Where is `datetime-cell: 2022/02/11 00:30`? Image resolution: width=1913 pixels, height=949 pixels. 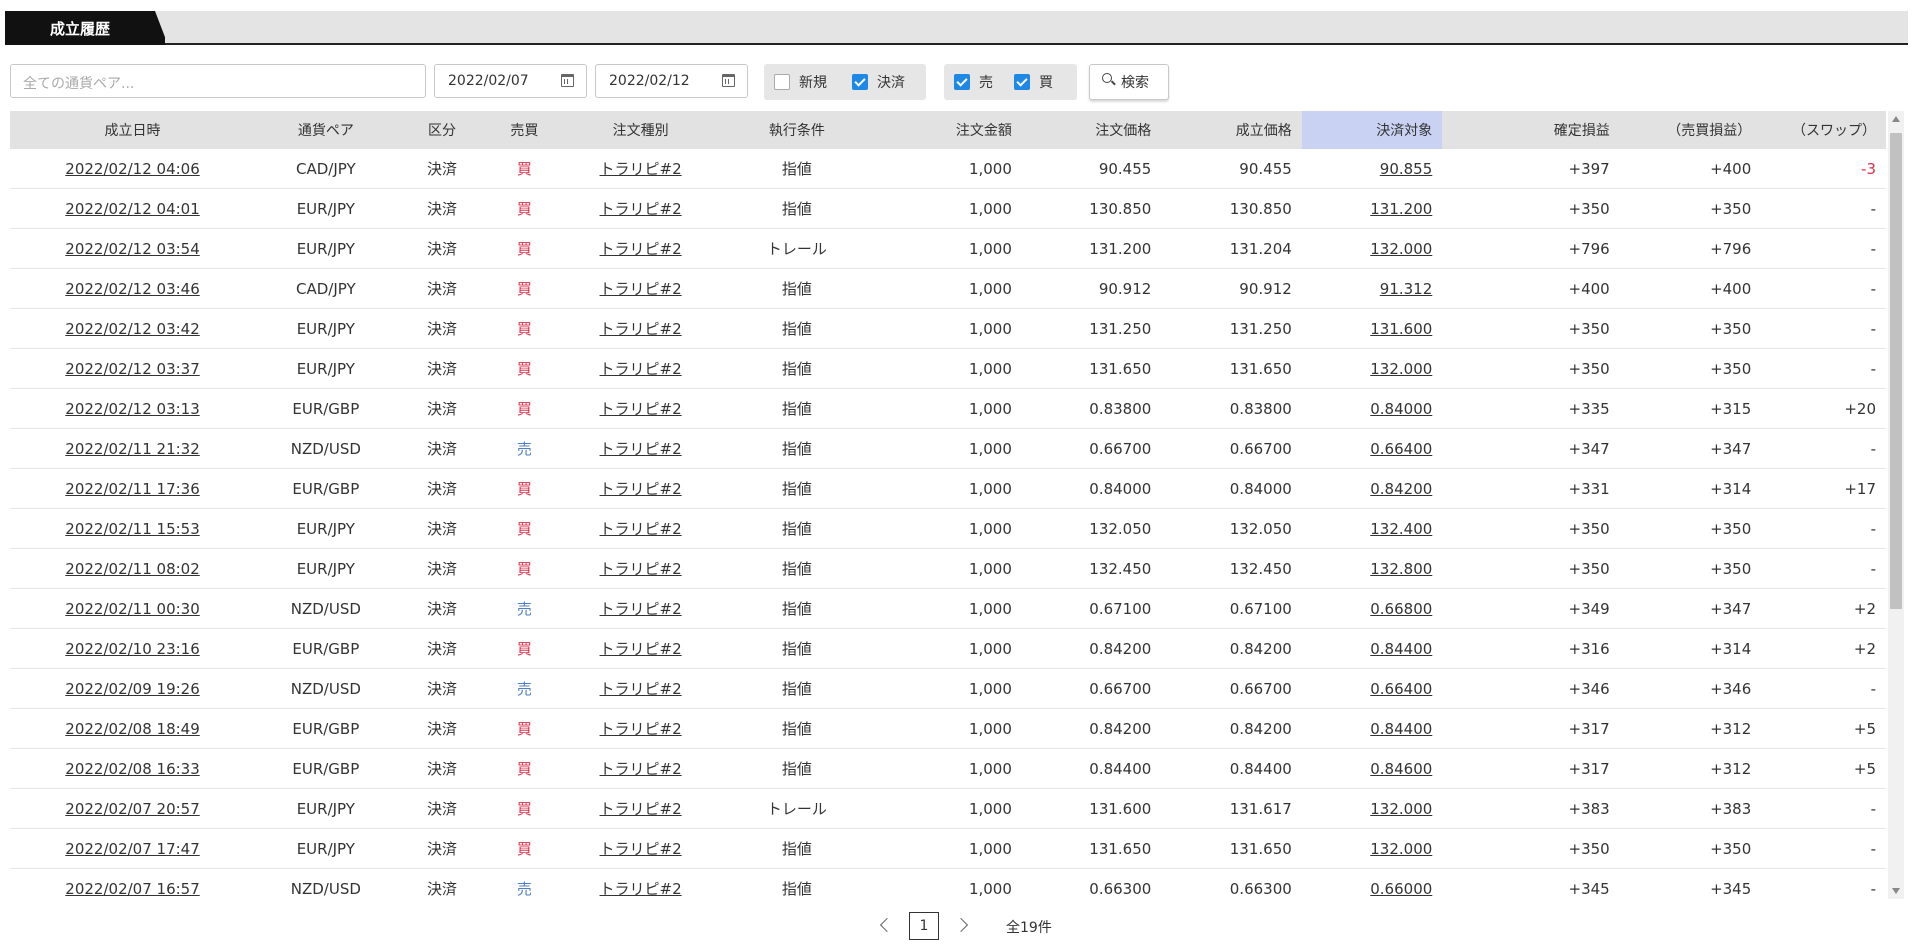 datetime-cell: 2022/02/11 00:30 is located at coordinates (133, 608).